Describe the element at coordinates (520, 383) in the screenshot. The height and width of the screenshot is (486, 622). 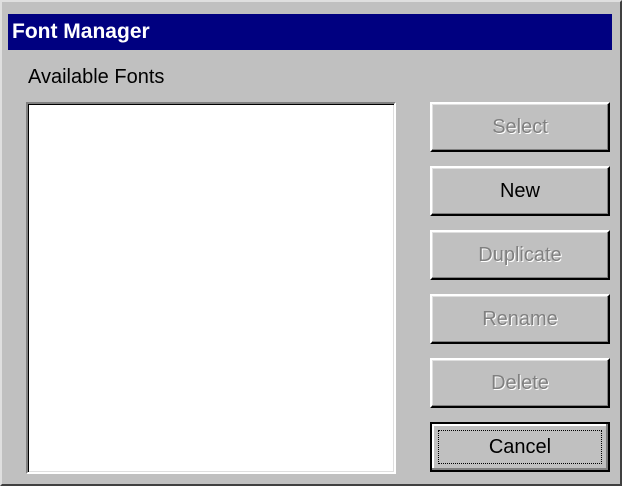
I see `delete-button: Delete` at that location.